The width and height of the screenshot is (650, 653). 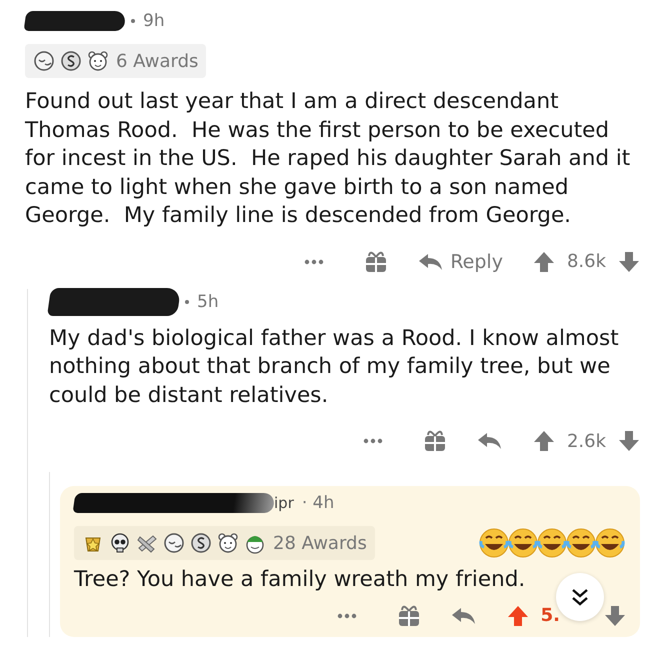 What do you see at coordinates (586, 441) in the screenshot?
I see `vote-score: 2.6k` at bounding box center [586, 441].